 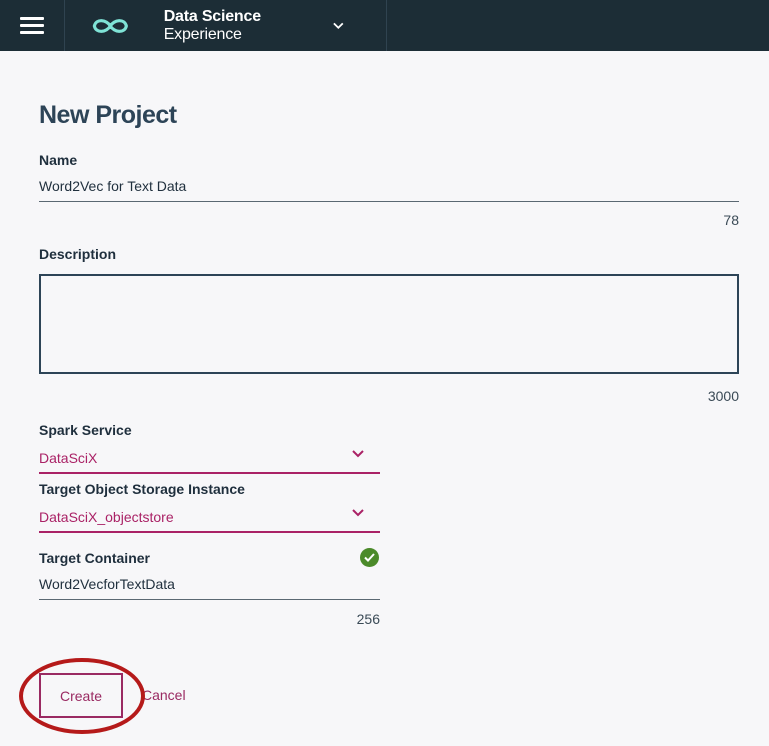 What do you see at coordinates (110, 25) in the screenshot?
I see `infinity-logo-icon` at bounding box center [110, 25].